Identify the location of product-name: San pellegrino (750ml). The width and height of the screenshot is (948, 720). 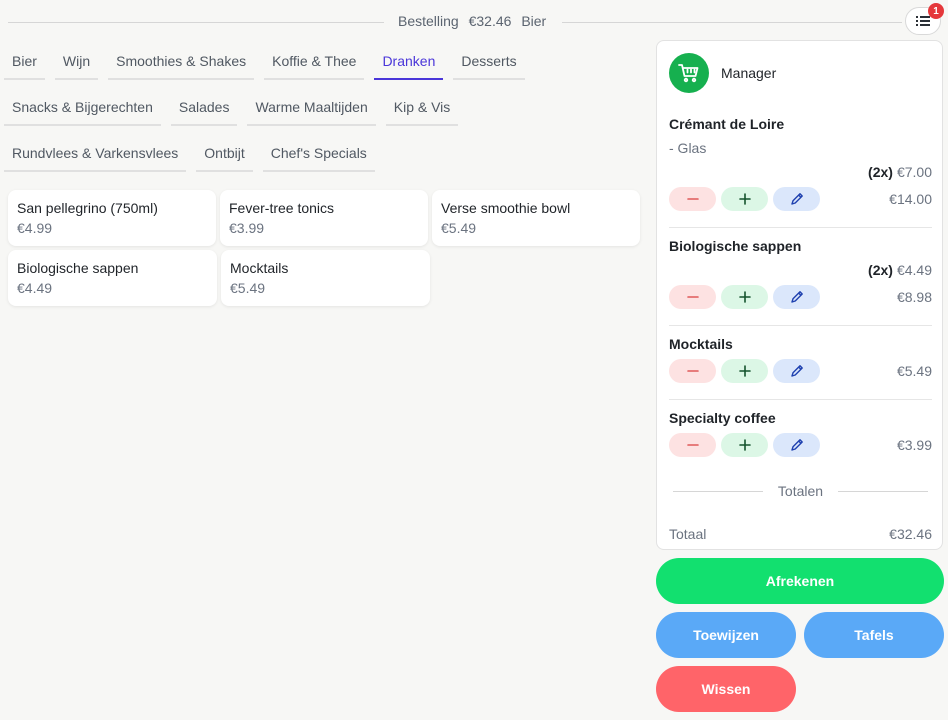
(87, 208).